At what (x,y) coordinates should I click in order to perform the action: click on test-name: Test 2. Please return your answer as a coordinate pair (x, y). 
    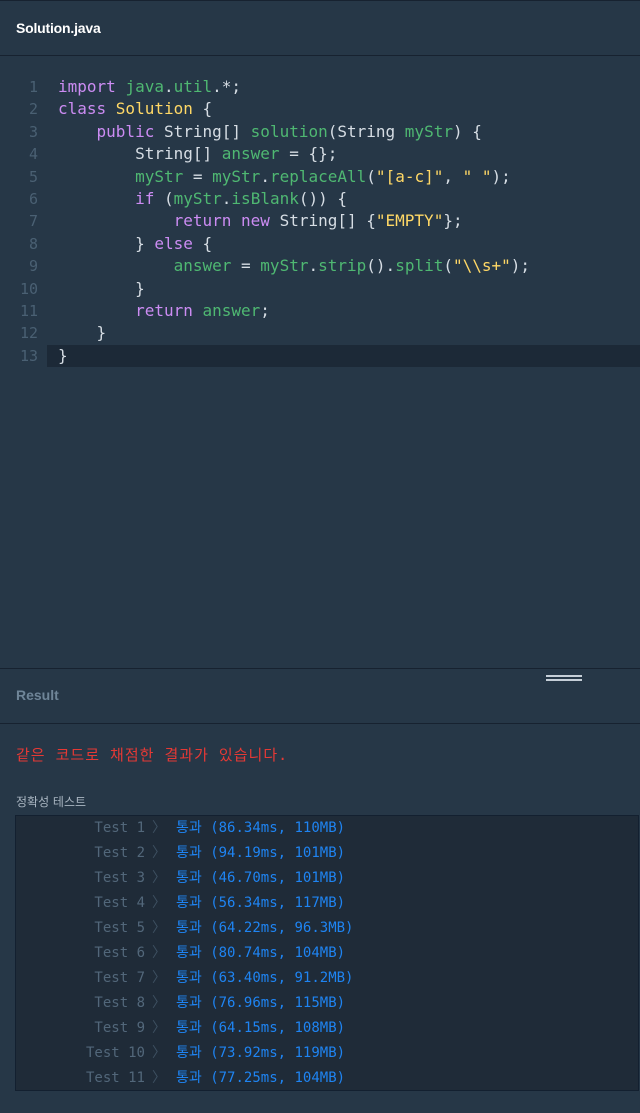
    Looking at the image, I should click on (119, 853).